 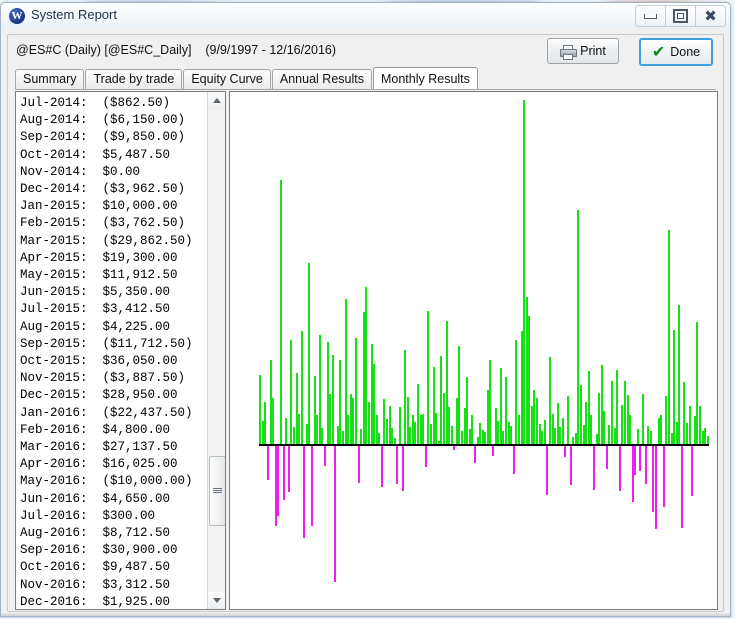 I want to click on print-button: Print, so click(x=583, y=51).